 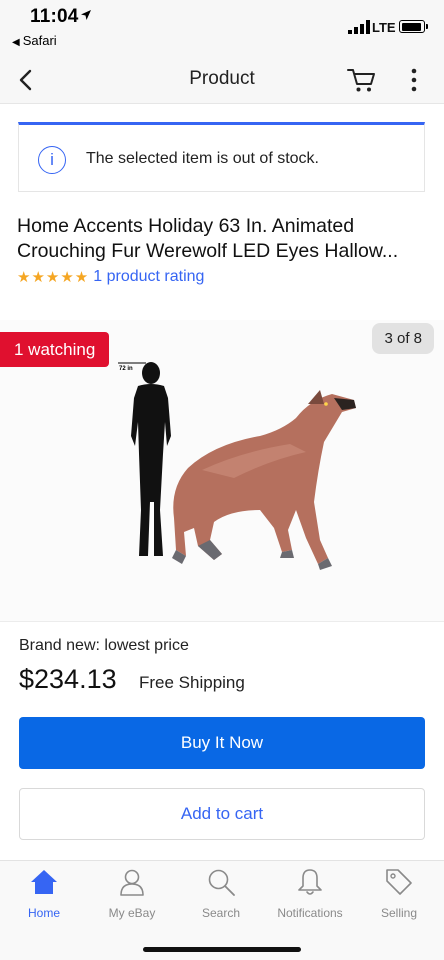 I want to click on out-of-stock-alert: i The selected item is out of stock., so click(x=221, y=157).